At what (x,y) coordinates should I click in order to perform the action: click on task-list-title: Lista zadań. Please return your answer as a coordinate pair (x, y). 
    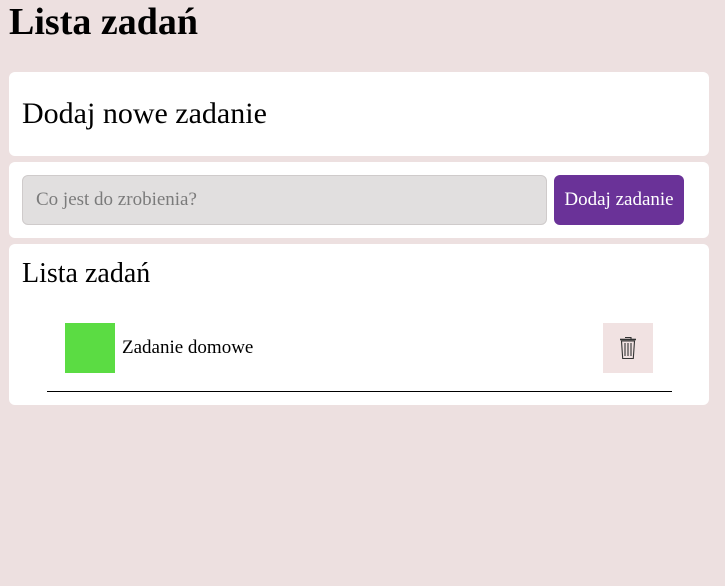
    Looking at the image, I should click on (86, 273).